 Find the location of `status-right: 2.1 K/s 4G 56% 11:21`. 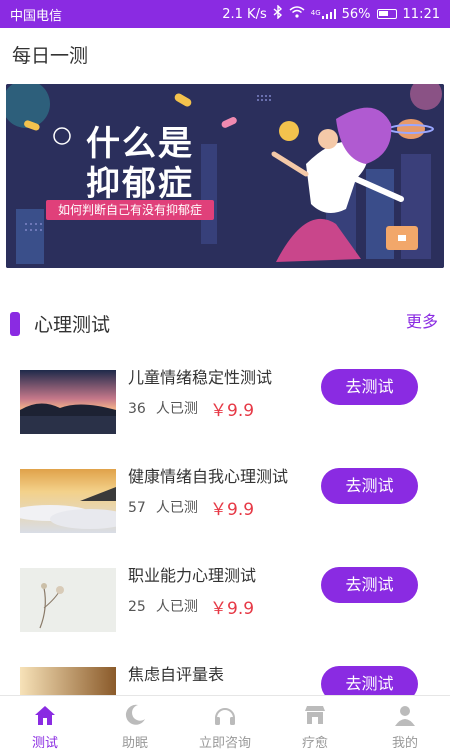

status-right: 2.1 K/s 4G 56% 11:21 is located at coordinates (331, 13).